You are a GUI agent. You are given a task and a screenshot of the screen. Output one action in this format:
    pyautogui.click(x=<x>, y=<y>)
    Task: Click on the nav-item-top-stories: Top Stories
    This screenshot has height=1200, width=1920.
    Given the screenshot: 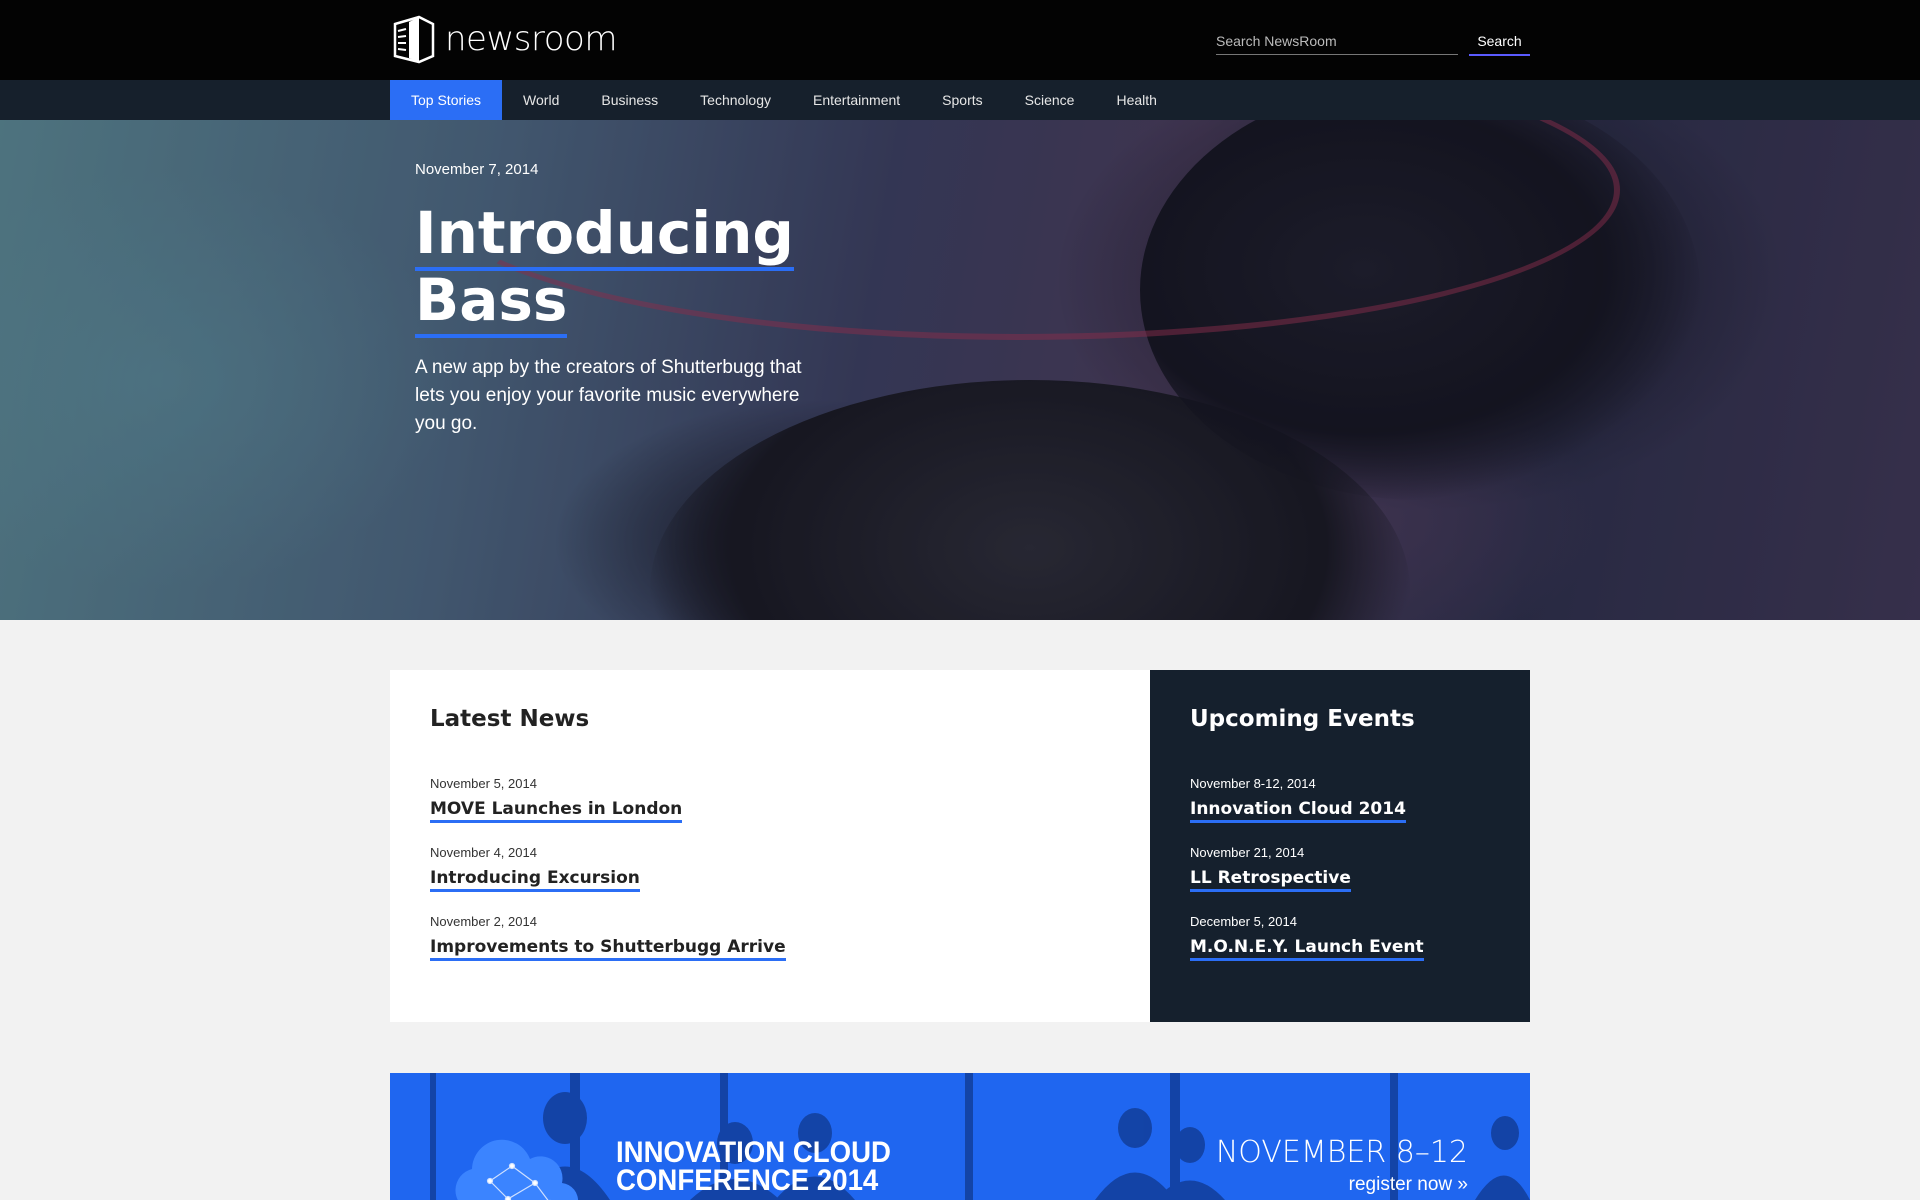 What is the action you would take?
    pyautogui.click(x=446, y=100)
    